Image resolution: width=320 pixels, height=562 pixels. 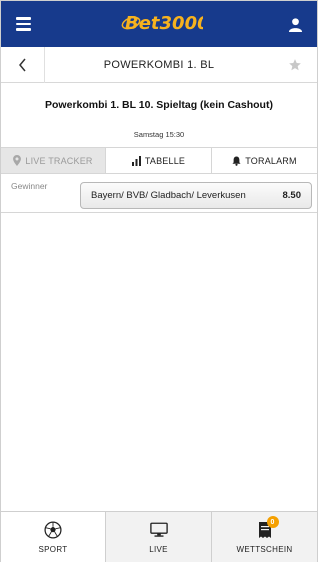 I want to click on bottom-nav-sport-label: SPORT, so click(x=53, y=549).